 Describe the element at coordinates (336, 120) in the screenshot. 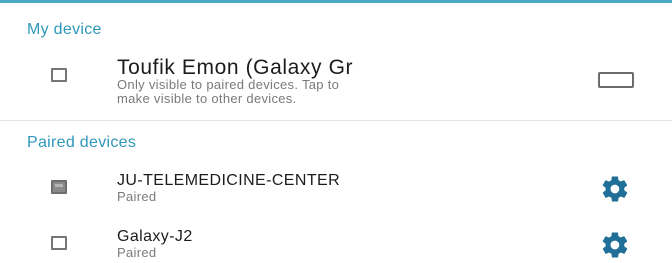

I see `section-divider` at that location.